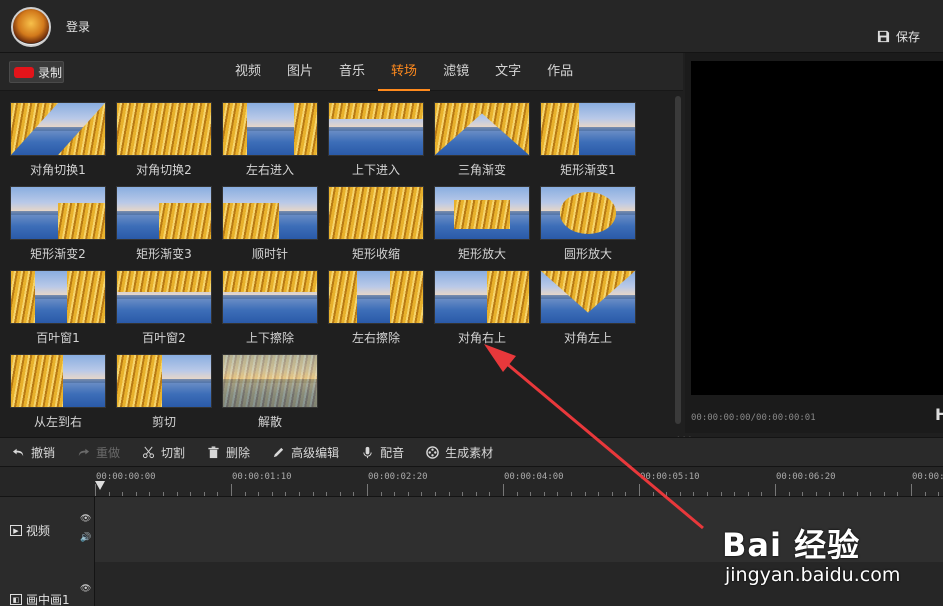  I want to click on transition-tile: 顺时针, so click(270, 228).